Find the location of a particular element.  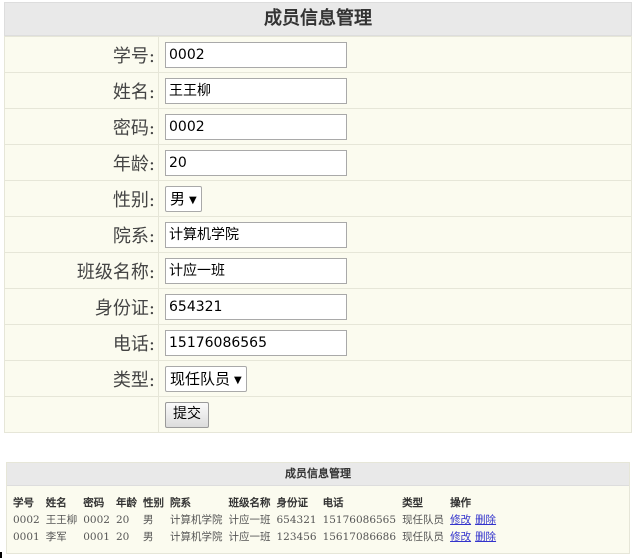

department-label: 院系: is located at coordinates (81, 234).